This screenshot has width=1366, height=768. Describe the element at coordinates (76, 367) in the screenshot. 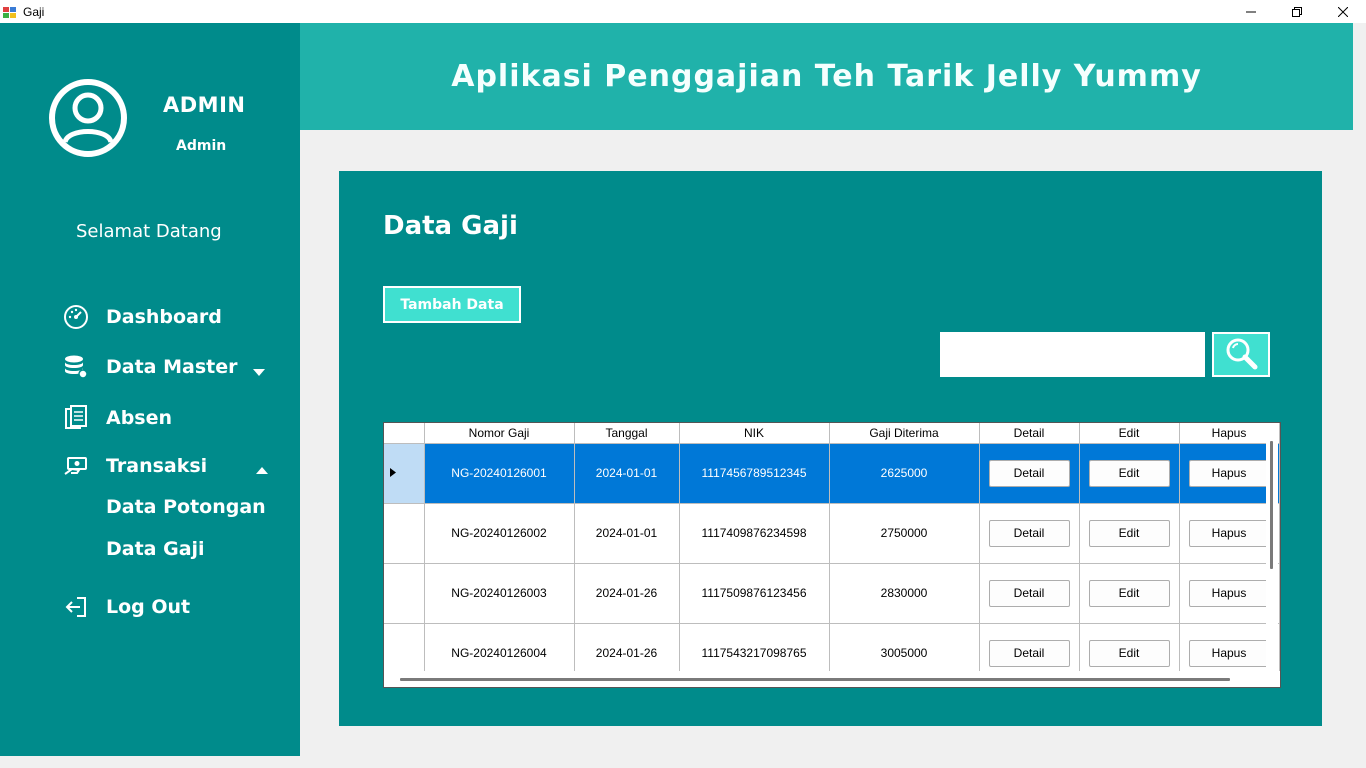

I see `database-icon` at that location.